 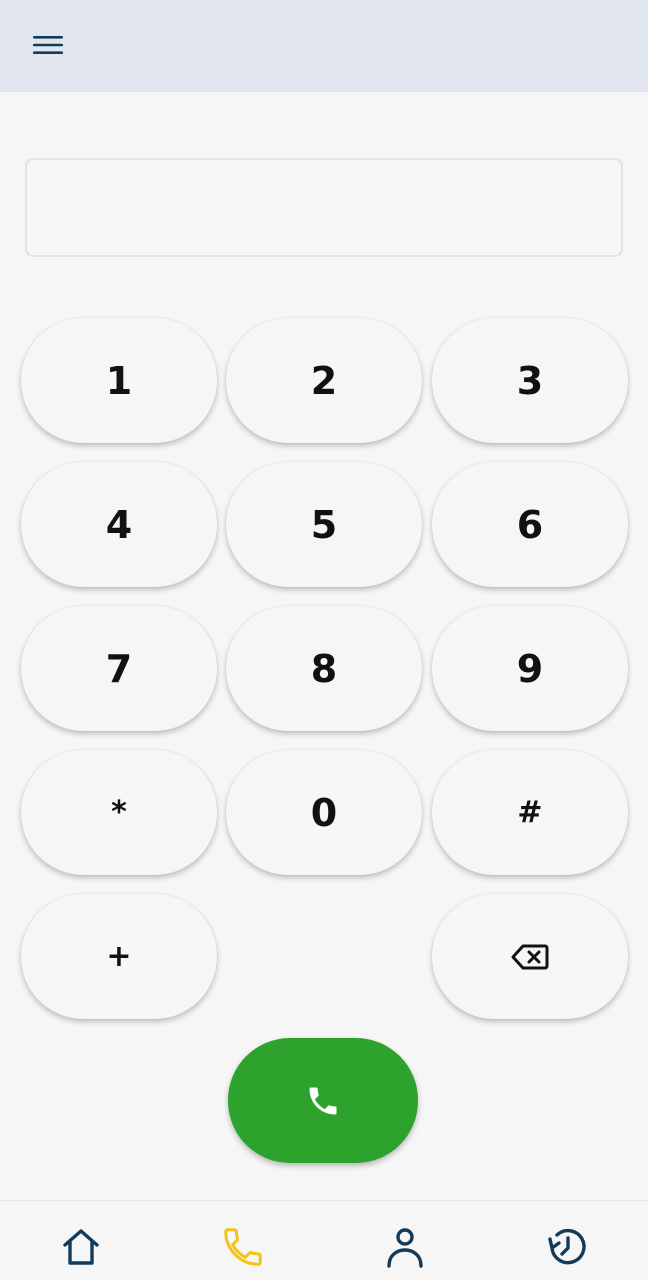 I want to click on phone-number-input, so click(x=324, y=207).